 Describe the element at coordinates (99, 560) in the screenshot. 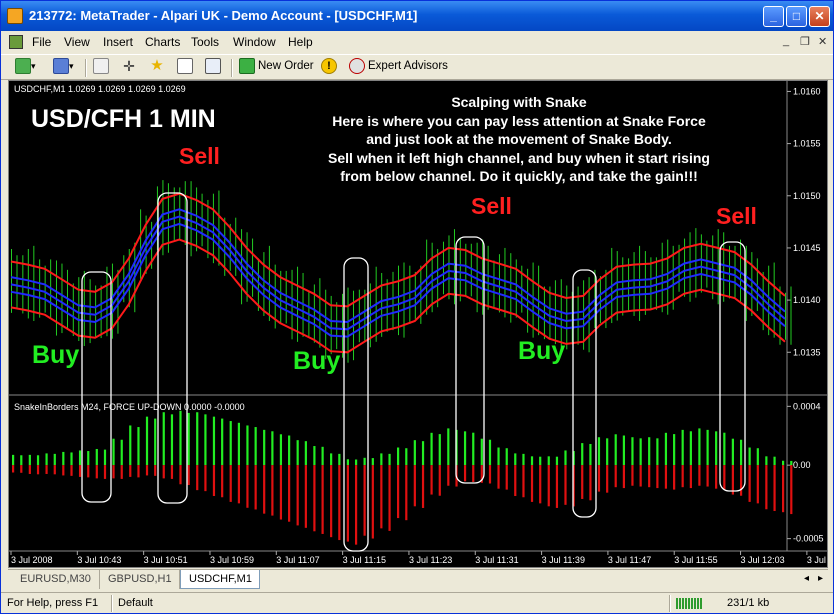

I see `time-tick-label: 3 Jul 10:43` at that location.